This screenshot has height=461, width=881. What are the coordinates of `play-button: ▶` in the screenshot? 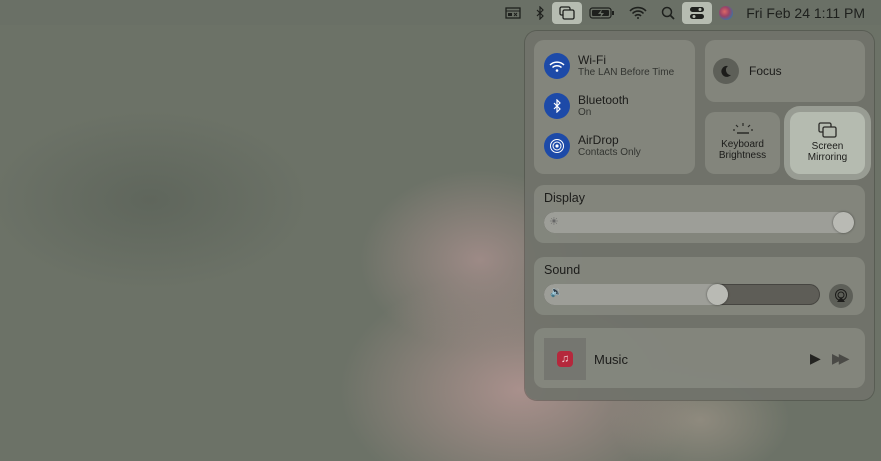 It's located at (815, 358).